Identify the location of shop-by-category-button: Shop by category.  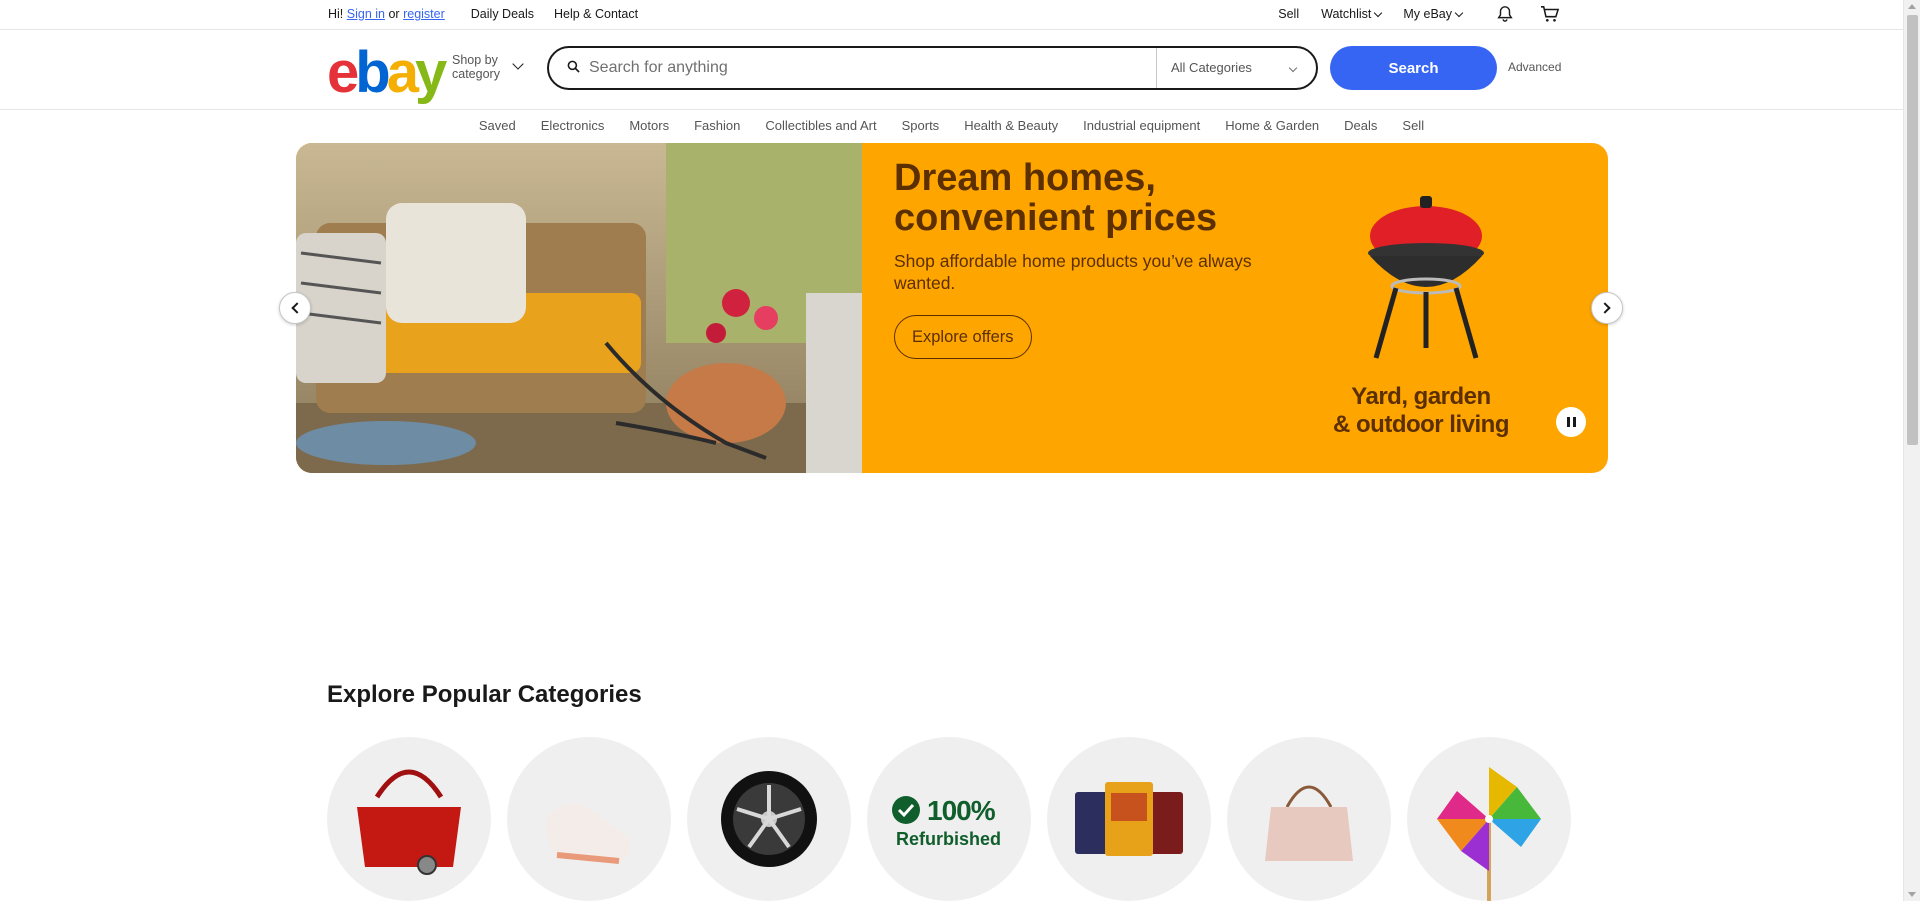
(476, 67).